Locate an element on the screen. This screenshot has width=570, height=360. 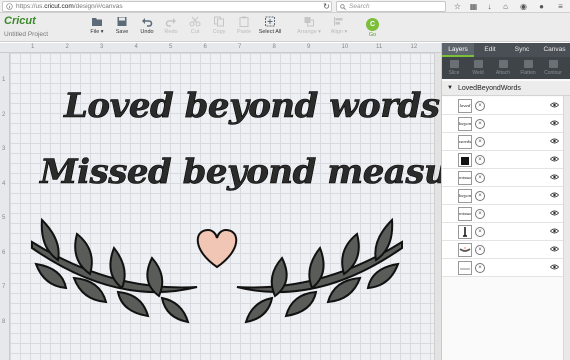
save-icon is located at coordinates (122, 21).